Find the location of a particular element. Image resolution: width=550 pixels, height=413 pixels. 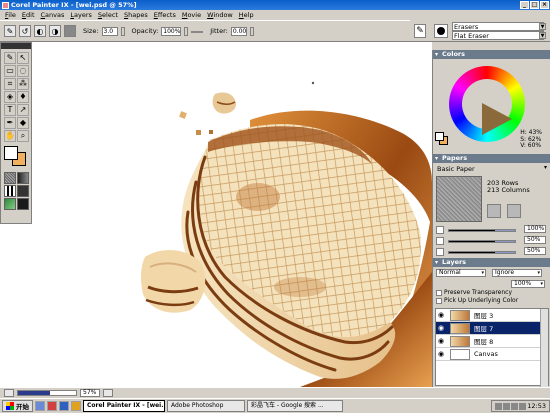

paper-name-selector: Basic Paper ▾ is located at coordinates (491, 168).